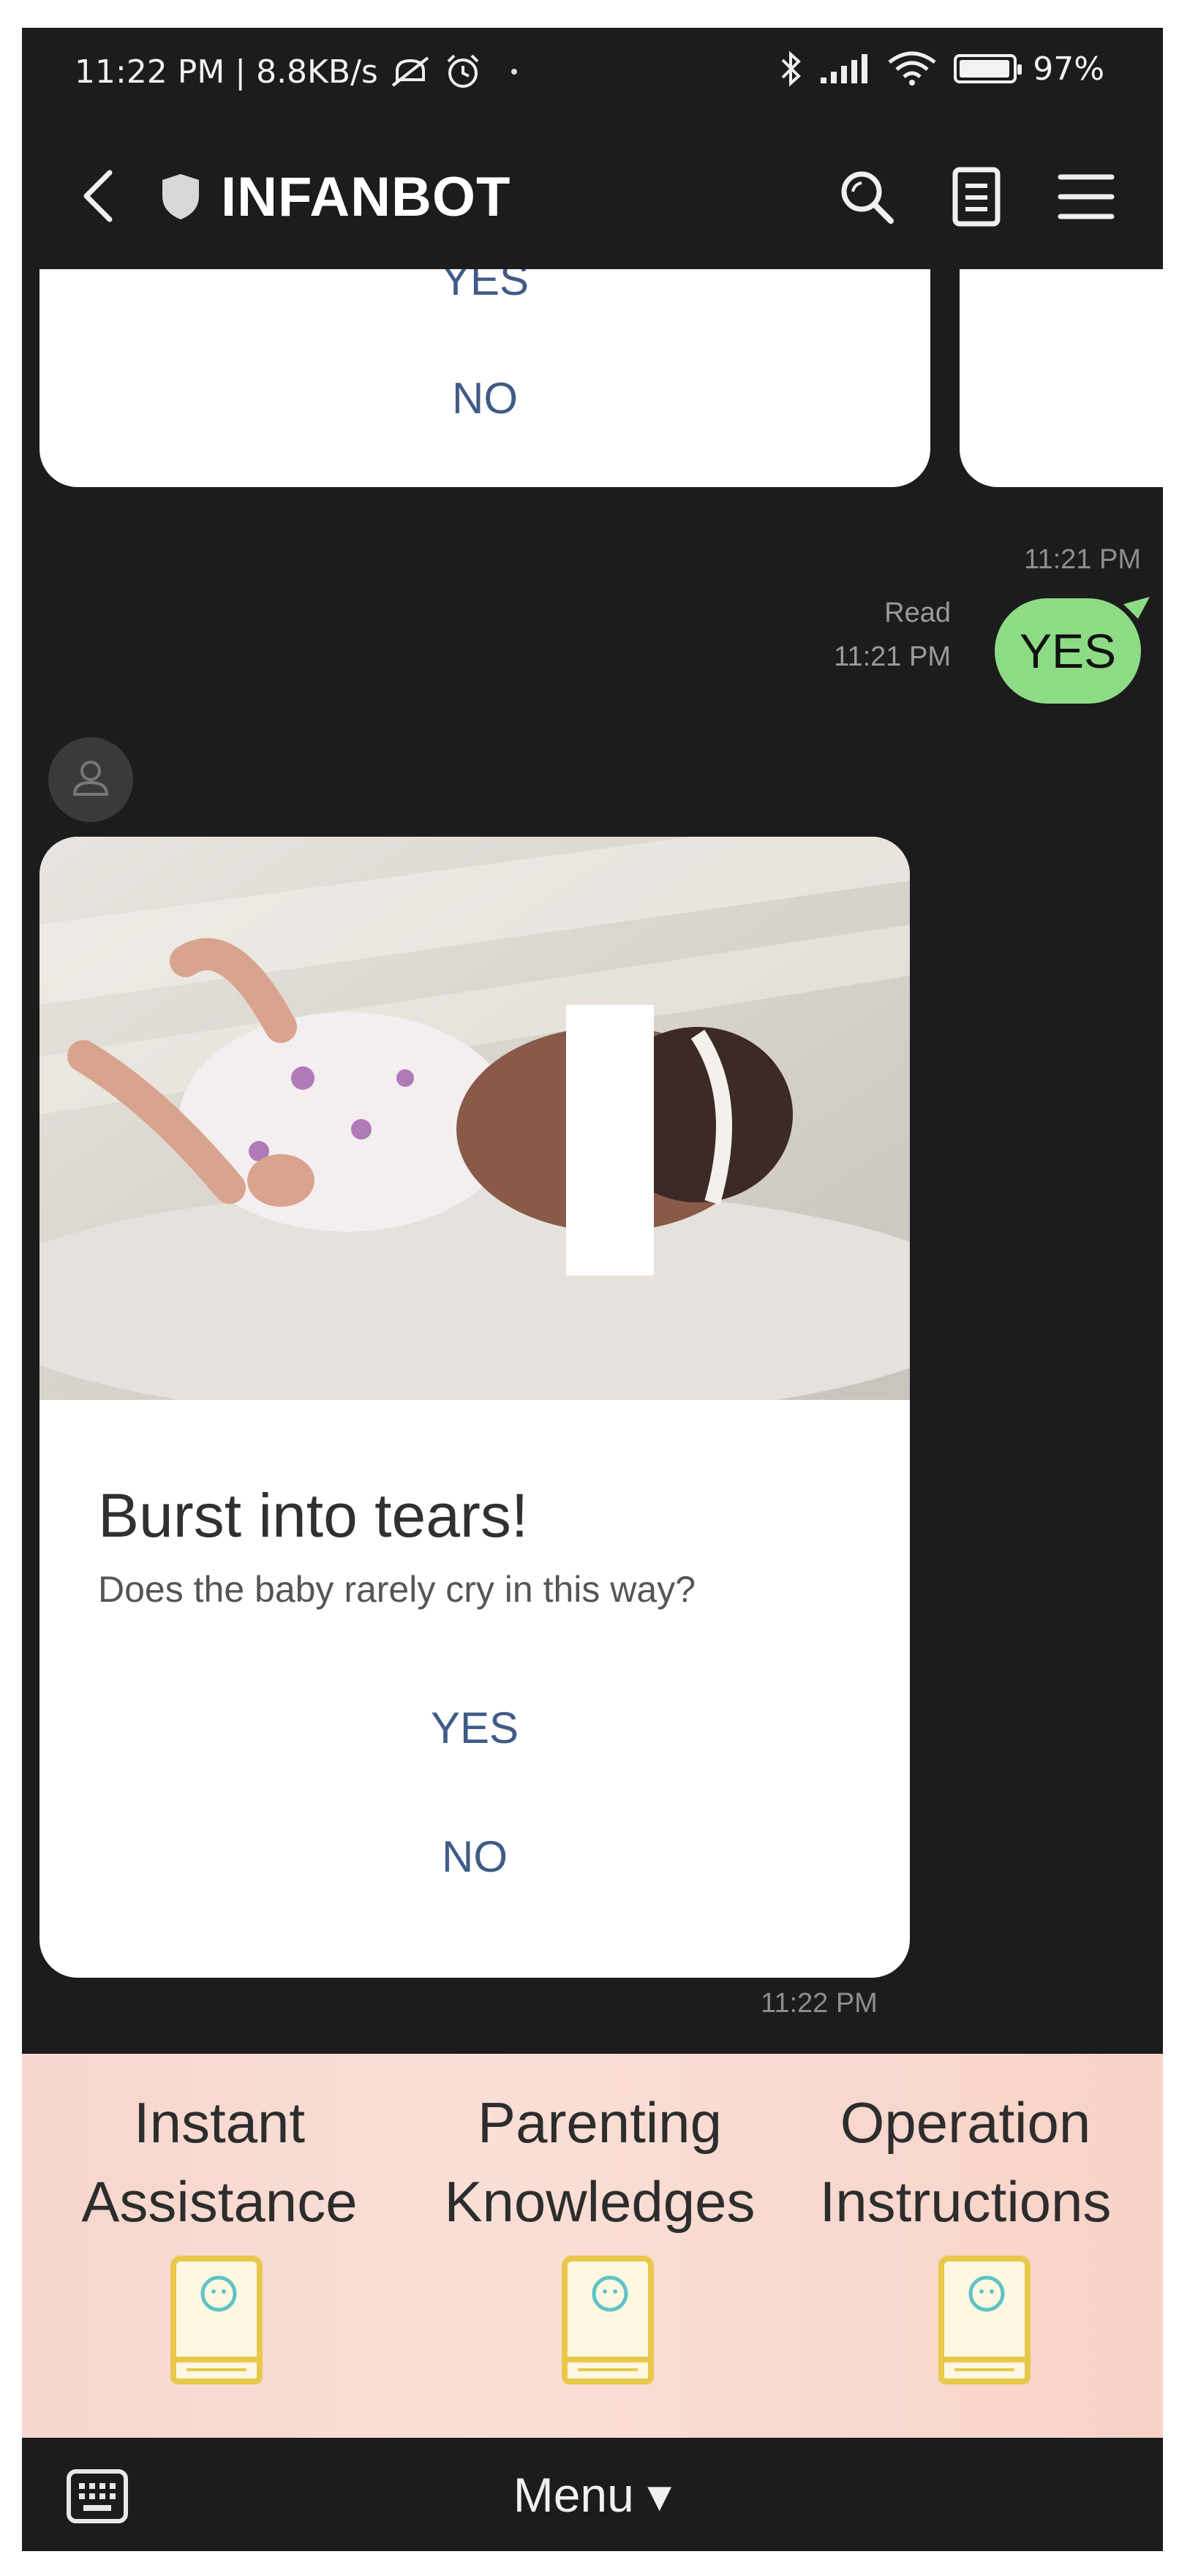 The height and width of the screenshot is (2576, 1179). What do you see at coordinates (988, 68) in the screenshot?
I see `battery-icon` at bounding box center [988, 68].